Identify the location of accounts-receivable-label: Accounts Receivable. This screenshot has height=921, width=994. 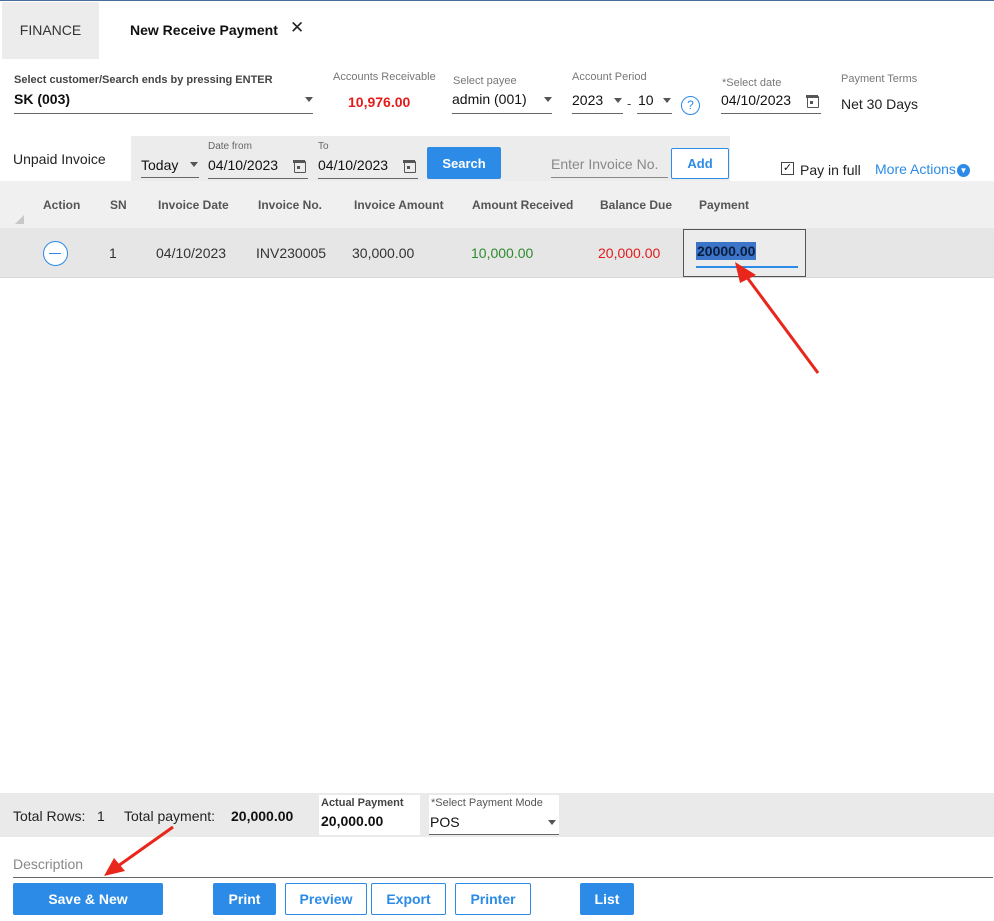
(384, 77).